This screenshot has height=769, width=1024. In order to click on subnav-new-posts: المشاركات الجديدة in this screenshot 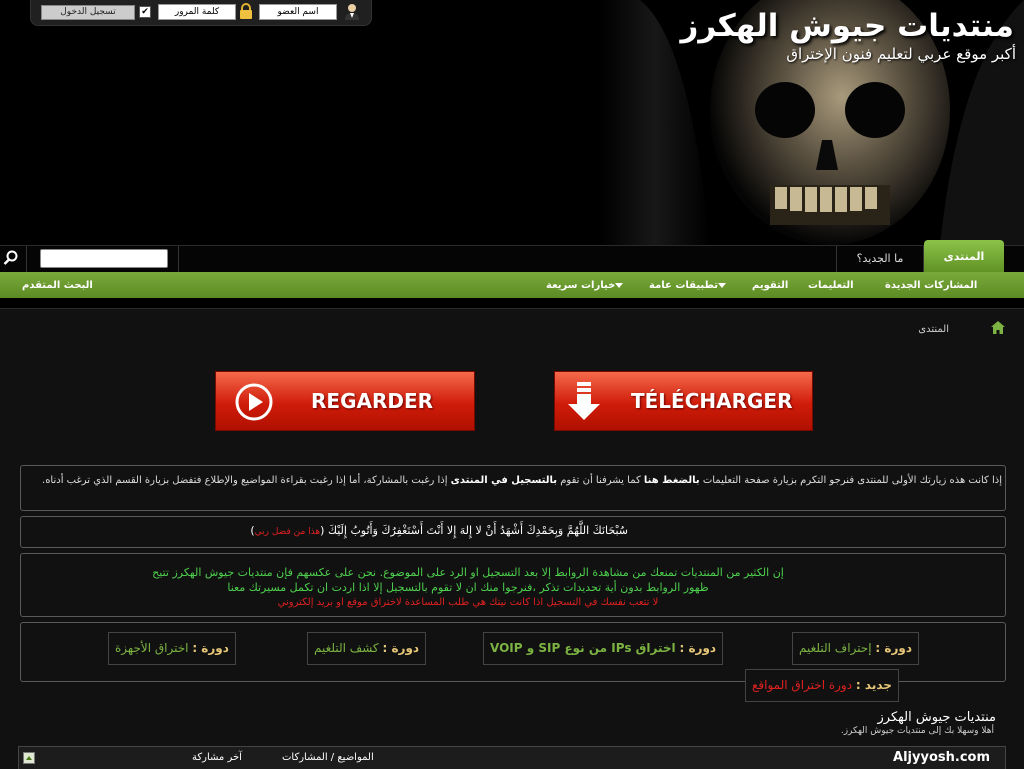, I will do `click(931, 285)`.